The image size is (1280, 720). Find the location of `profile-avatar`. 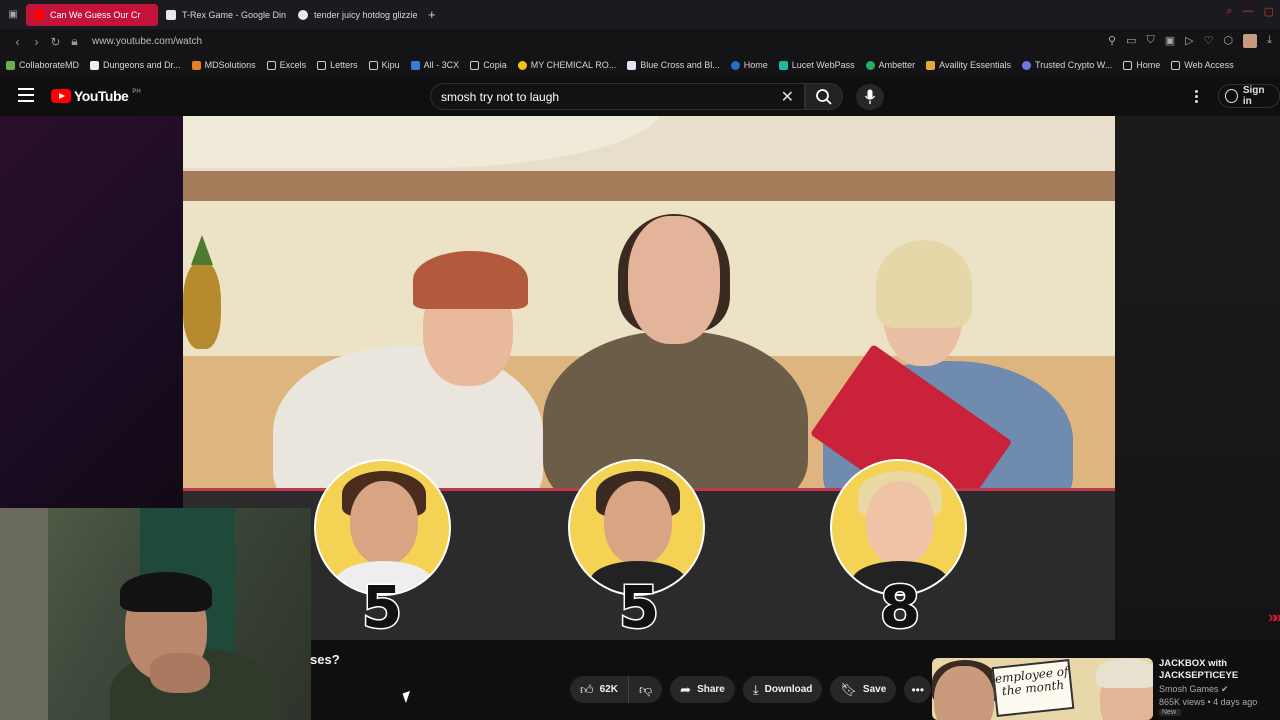

profile-avatar is located at coordinates (1250, 41).